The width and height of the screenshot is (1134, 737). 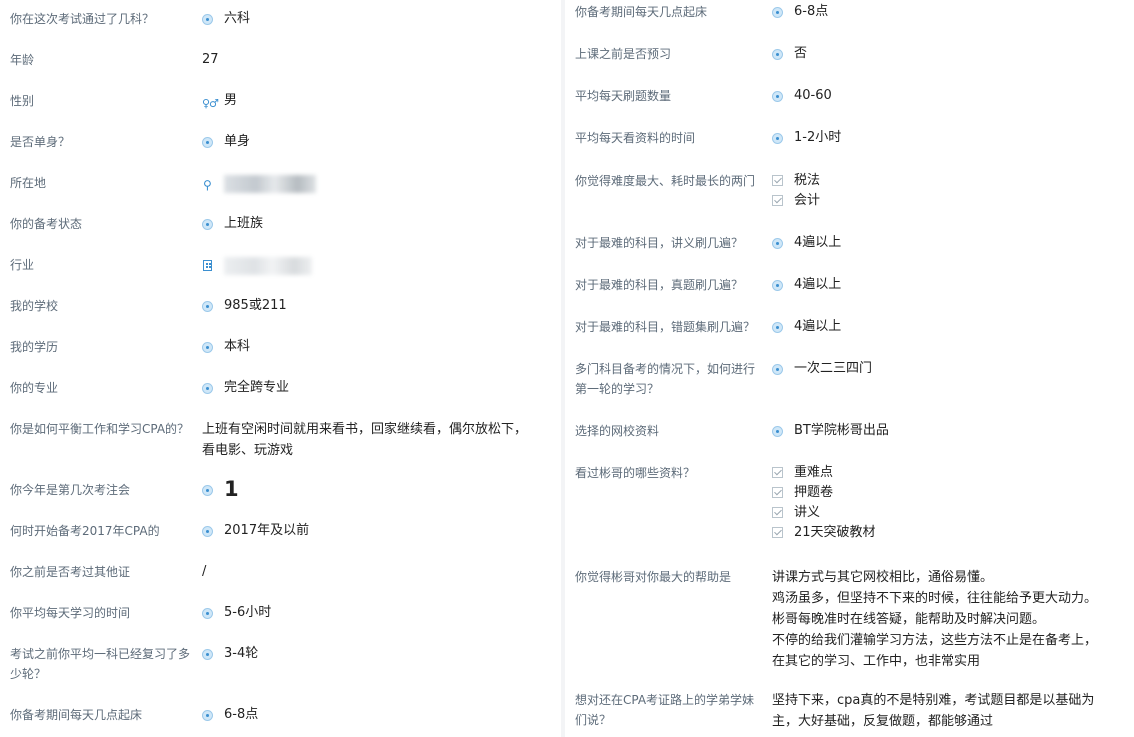 I want to click on answer-text: 21天突破教材, so click(x=835, y=532).